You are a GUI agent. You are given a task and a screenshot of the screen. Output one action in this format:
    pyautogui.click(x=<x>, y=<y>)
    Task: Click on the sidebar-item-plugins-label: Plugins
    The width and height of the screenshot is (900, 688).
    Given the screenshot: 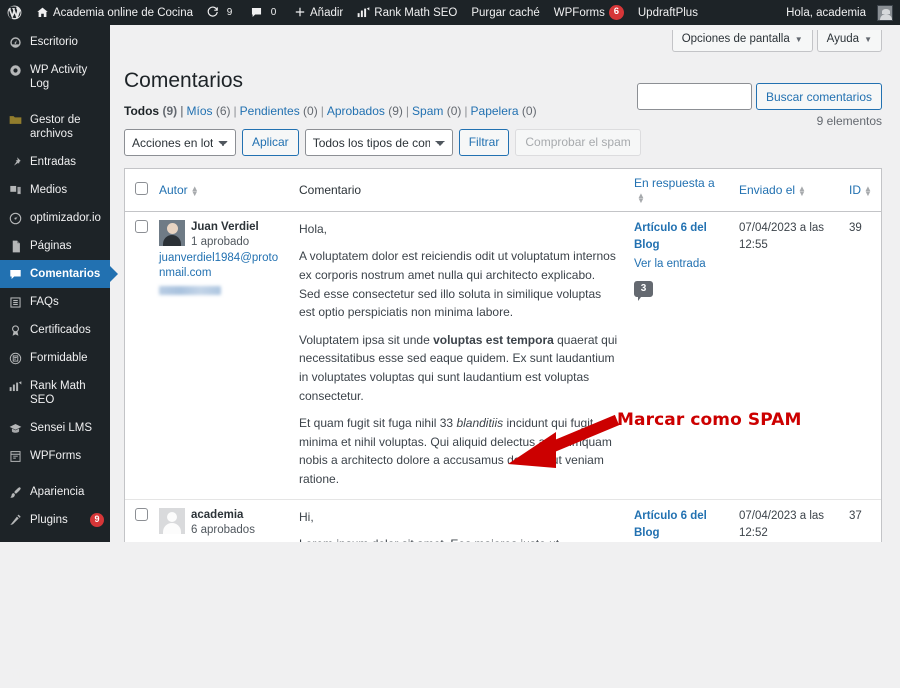 What is the action you would take?
    pyautogui.click(x=55, y=520)
    